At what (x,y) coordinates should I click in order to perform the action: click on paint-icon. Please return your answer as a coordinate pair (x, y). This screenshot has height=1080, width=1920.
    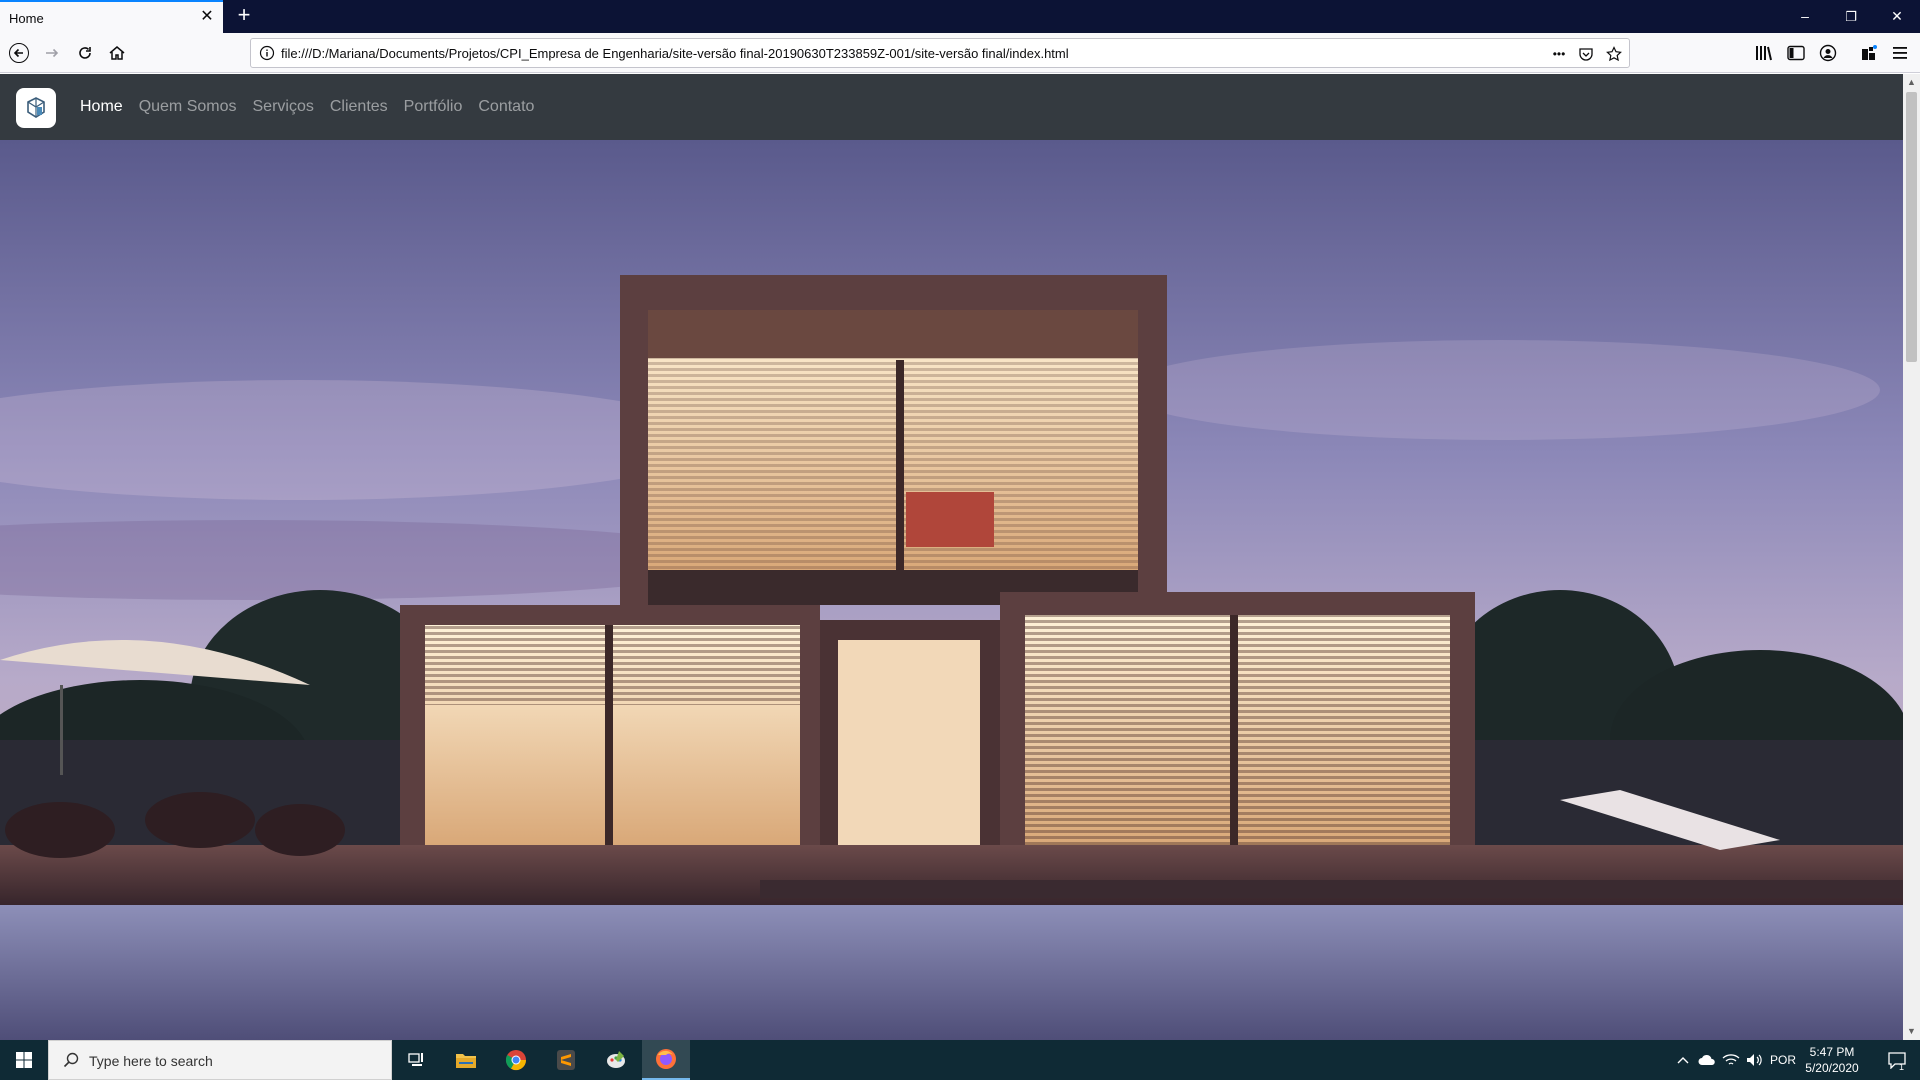
    Looking at the image, I should click on (616, 1060).